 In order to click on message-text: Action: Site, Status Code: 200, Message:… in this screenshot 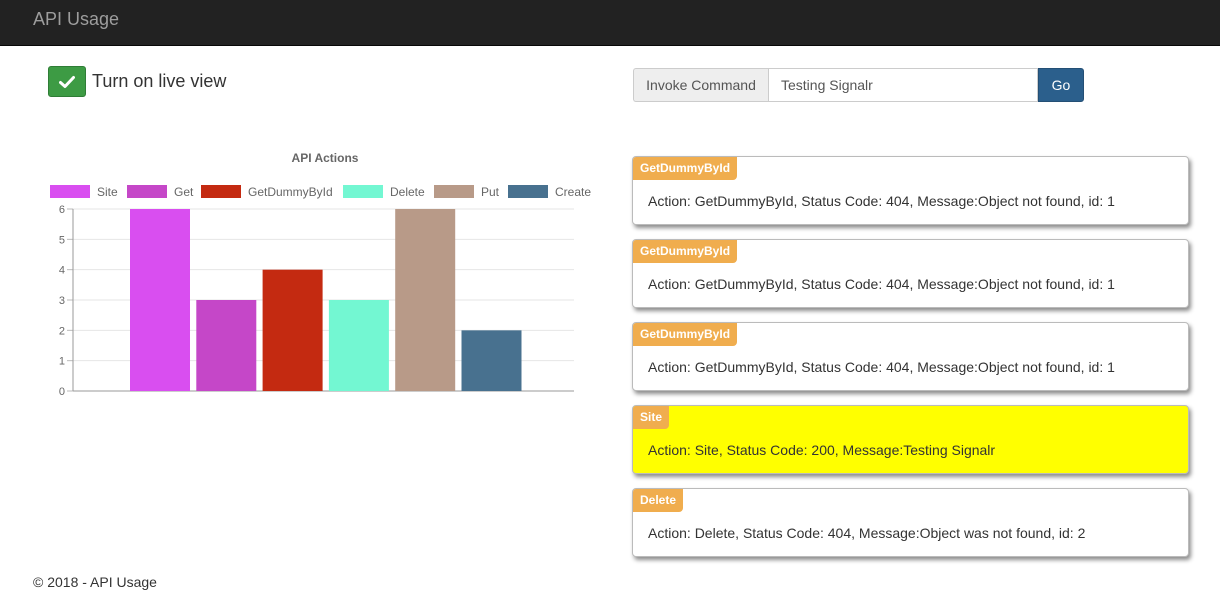, I will do `click(822, 450)`.